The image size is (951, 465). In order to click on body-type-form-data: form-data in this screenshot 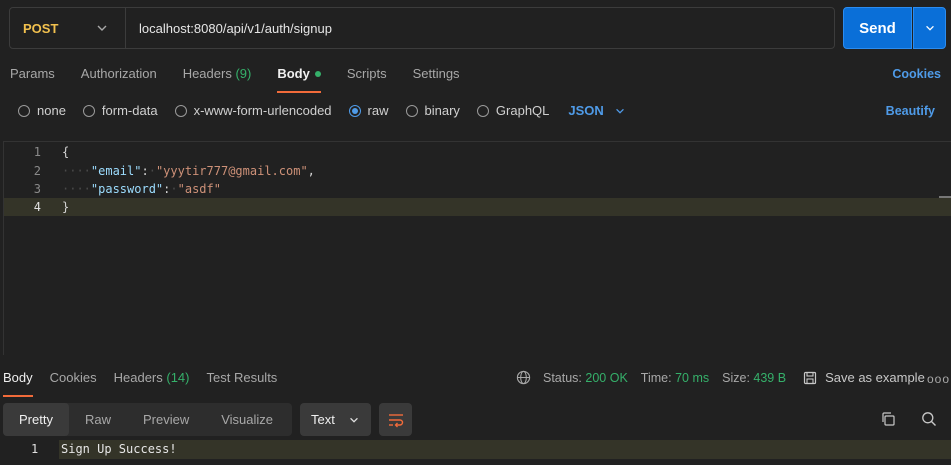, I will do `click(120, 110)`.